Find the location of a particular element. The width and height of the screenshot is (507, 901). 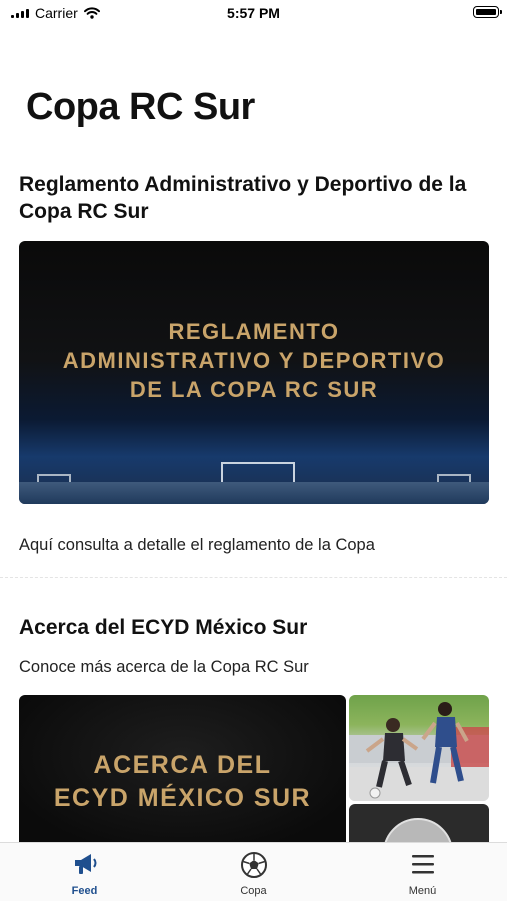

clock: 5:57 PM is located at coordinates (253, 13).